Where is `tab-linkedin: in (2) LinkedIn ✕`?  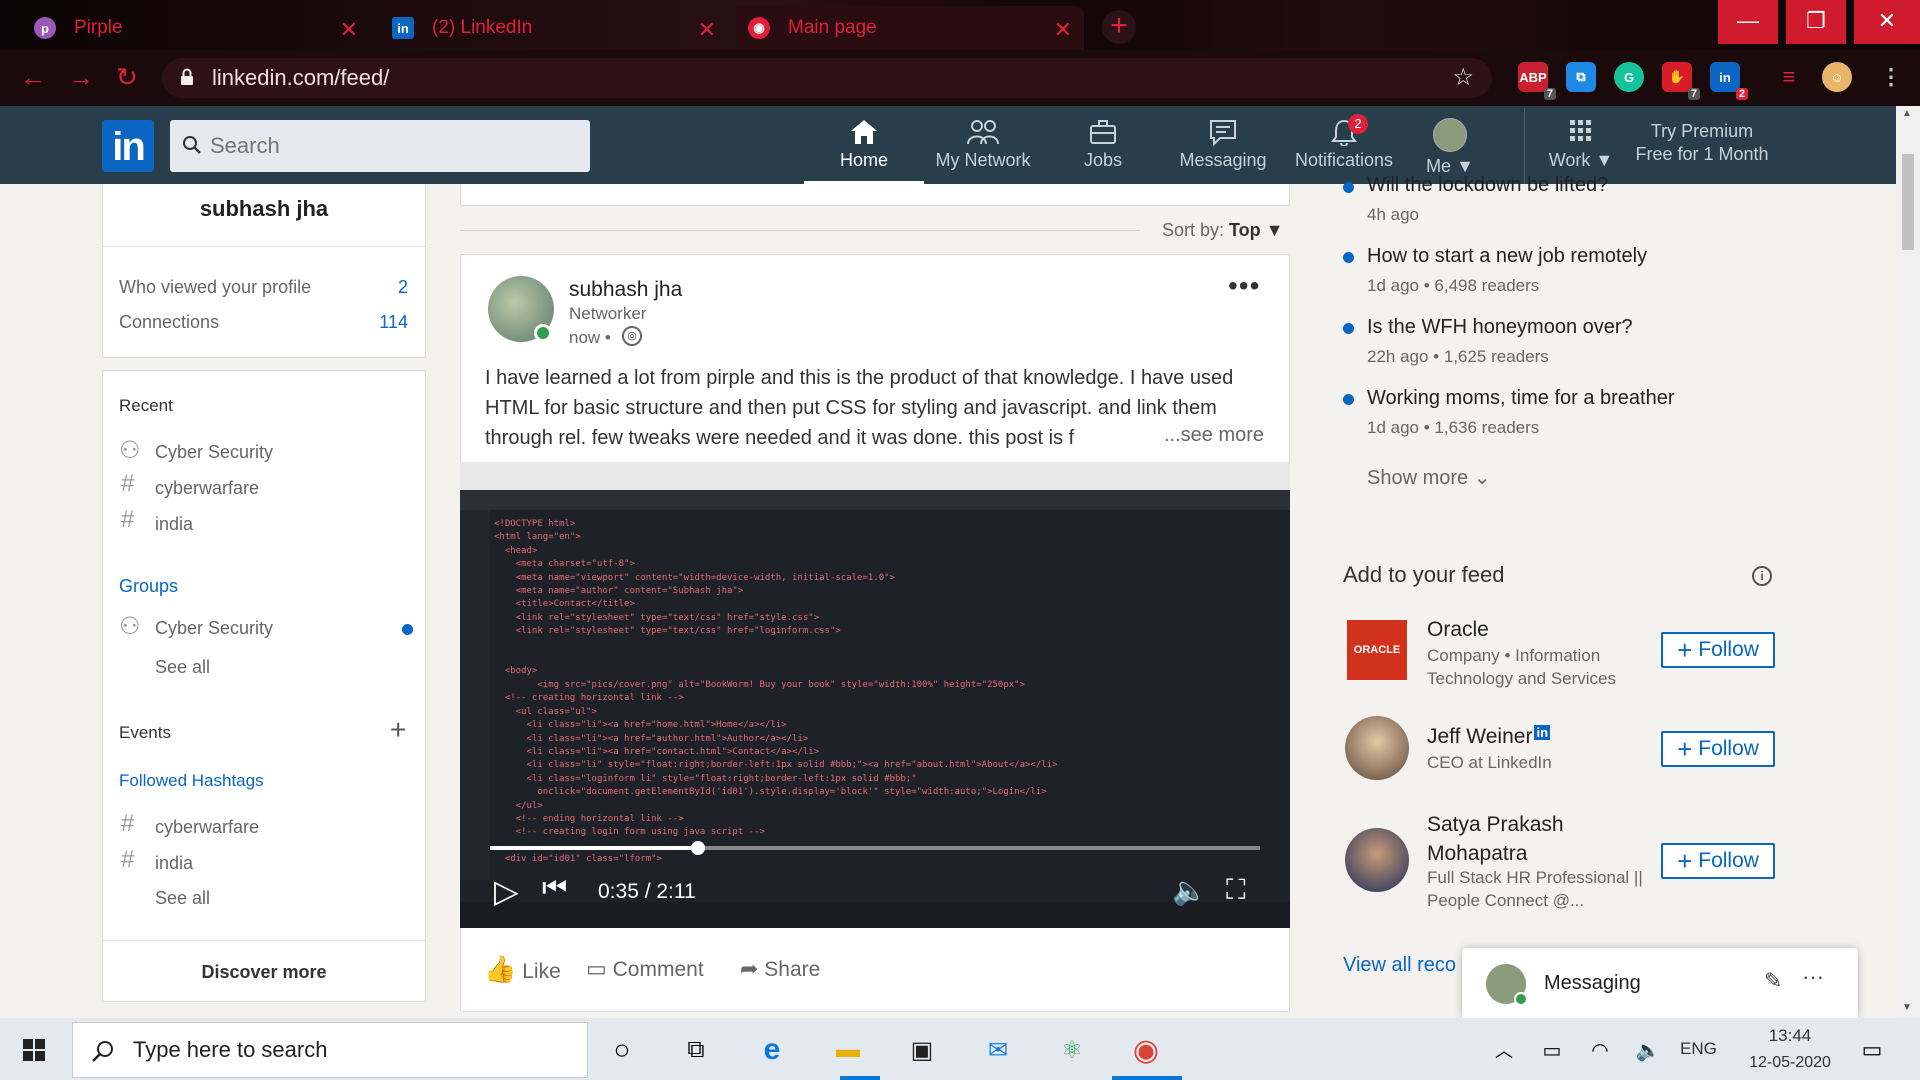
tab-linkedin: in (2) LinkedIn ✕ is located at coordinates (553, 28).